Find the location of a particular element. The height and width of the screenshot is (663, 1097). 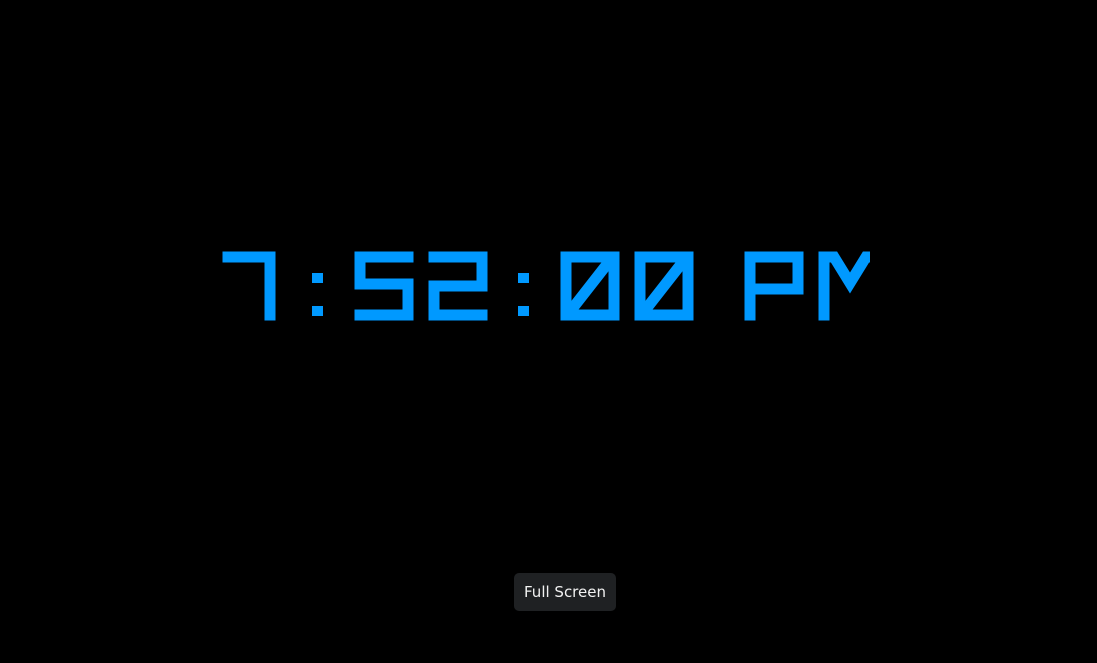

seconds-display is located at coordinates (627, 286).